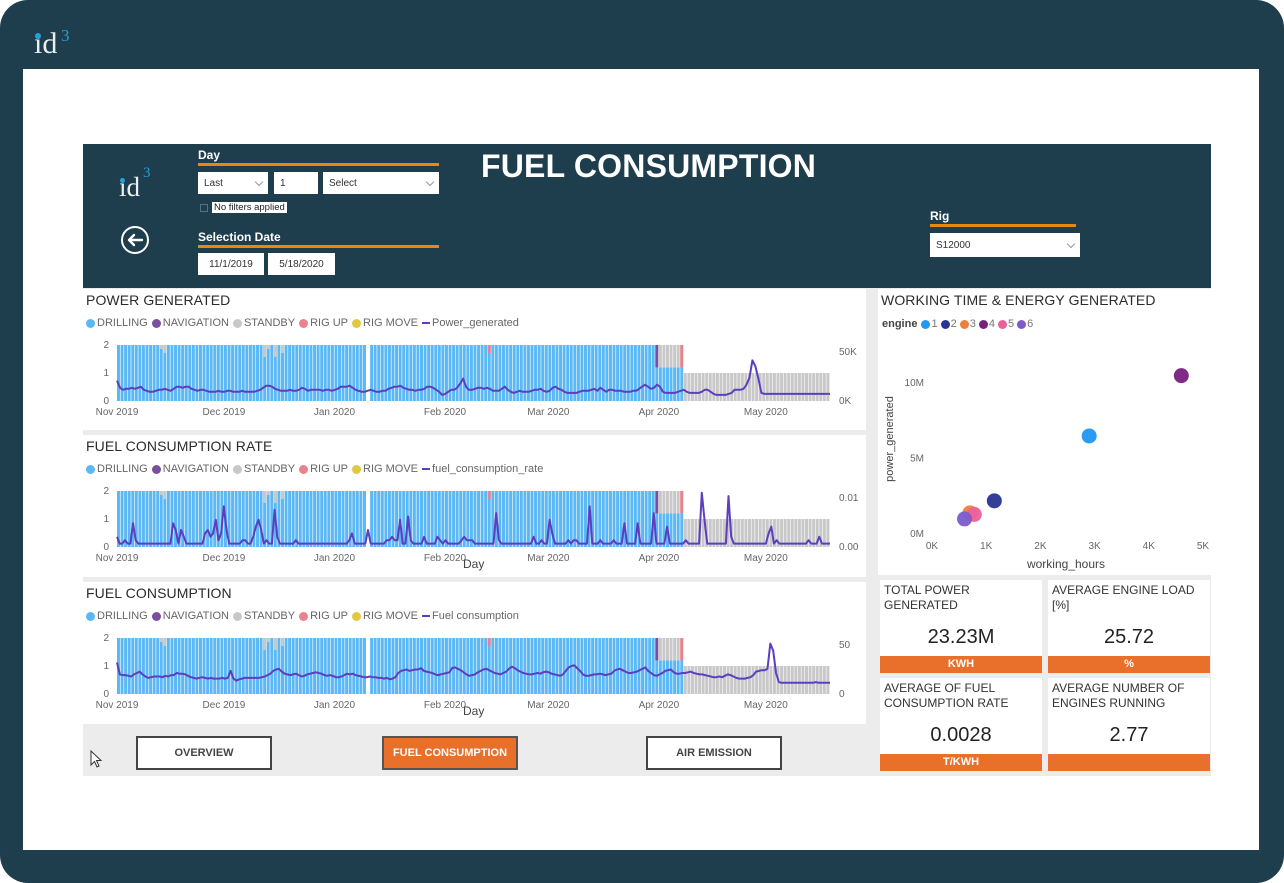 Image resolution: width=1284 pixels, height=883 pixels. I want to click on start-date-value: 11/1/2019, so click(231, 264).